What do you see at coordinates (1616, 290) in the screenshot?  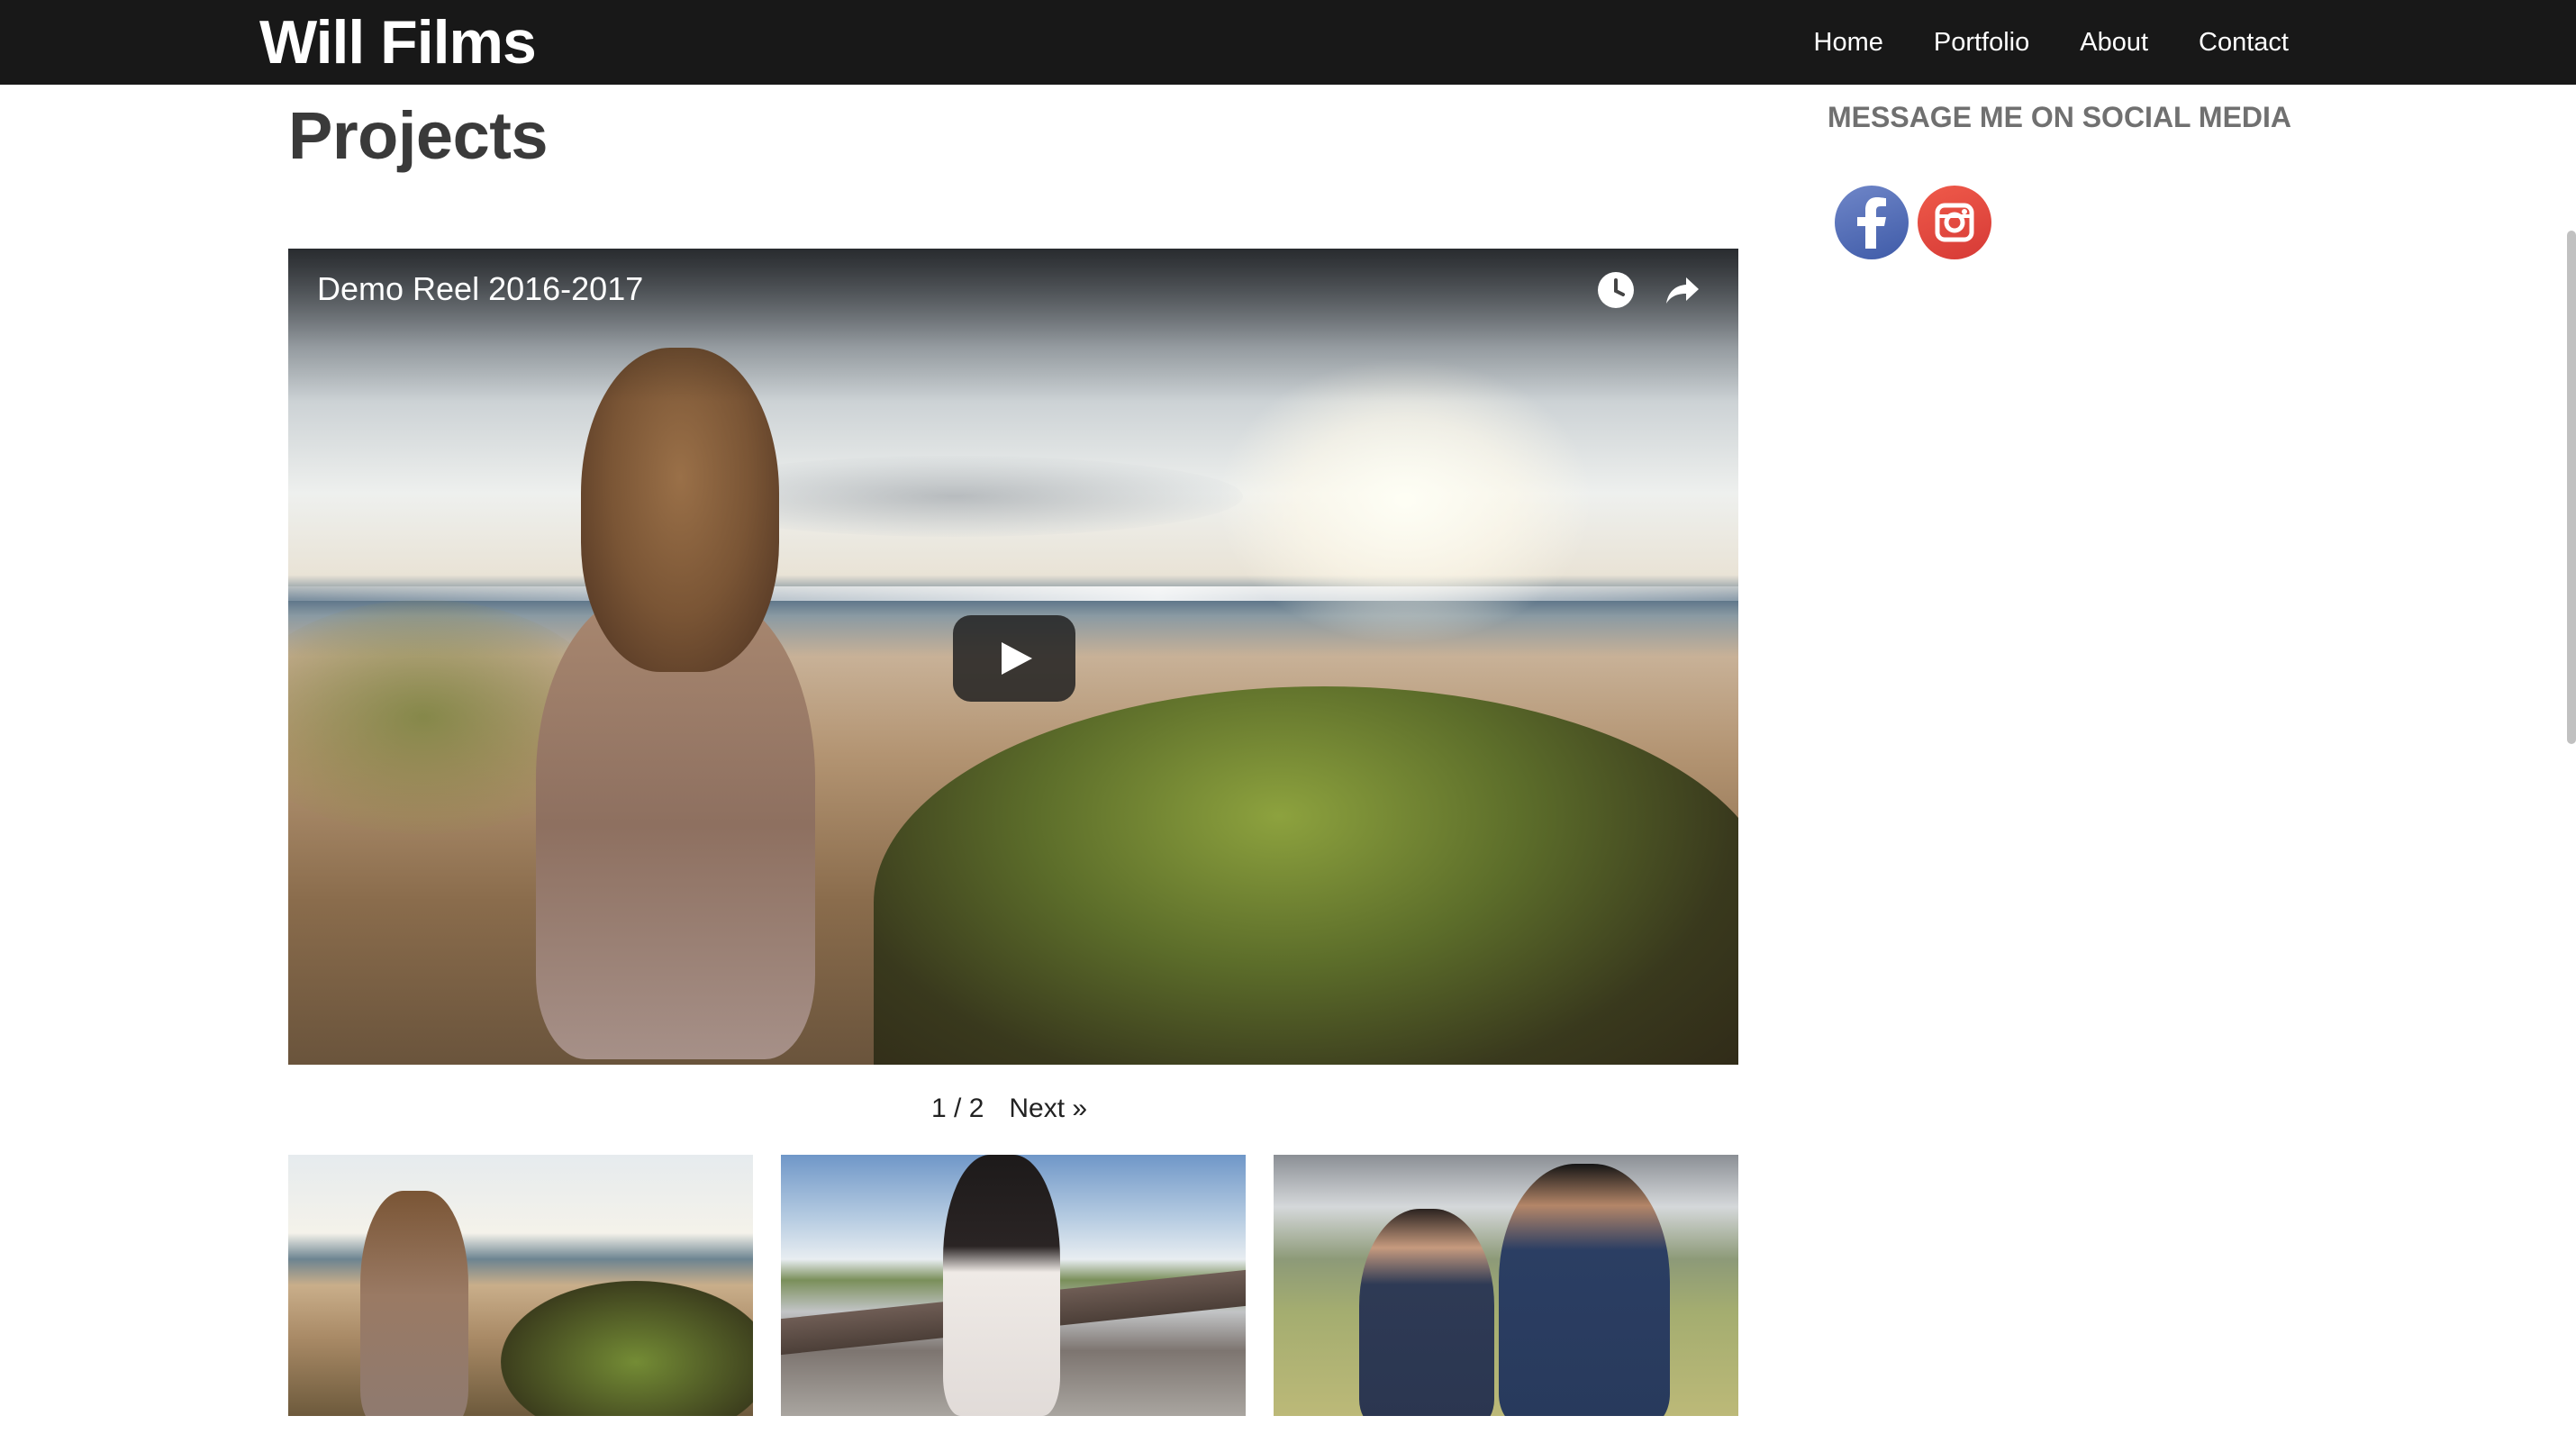 I see `watch-later-icon` at bounding box center [1616, 290].